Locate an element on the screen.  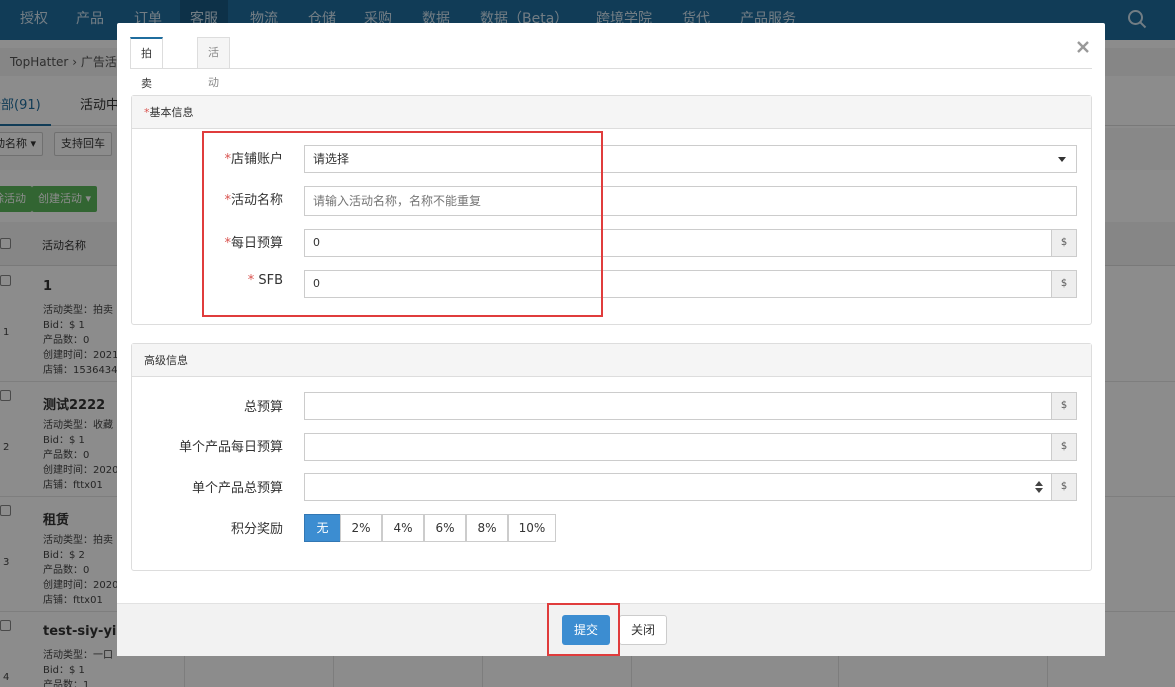
product-total-budget-input is located at coordinates (678, 487).